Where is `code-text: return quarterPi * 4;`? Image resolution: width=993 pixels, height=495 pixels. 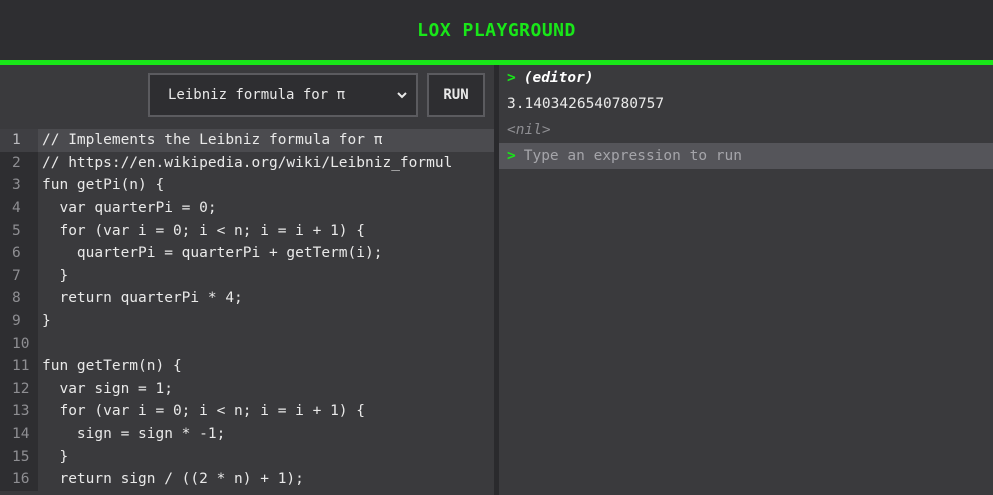
code-text: return quarterPi * 4; is located at coordinates (142, 298).